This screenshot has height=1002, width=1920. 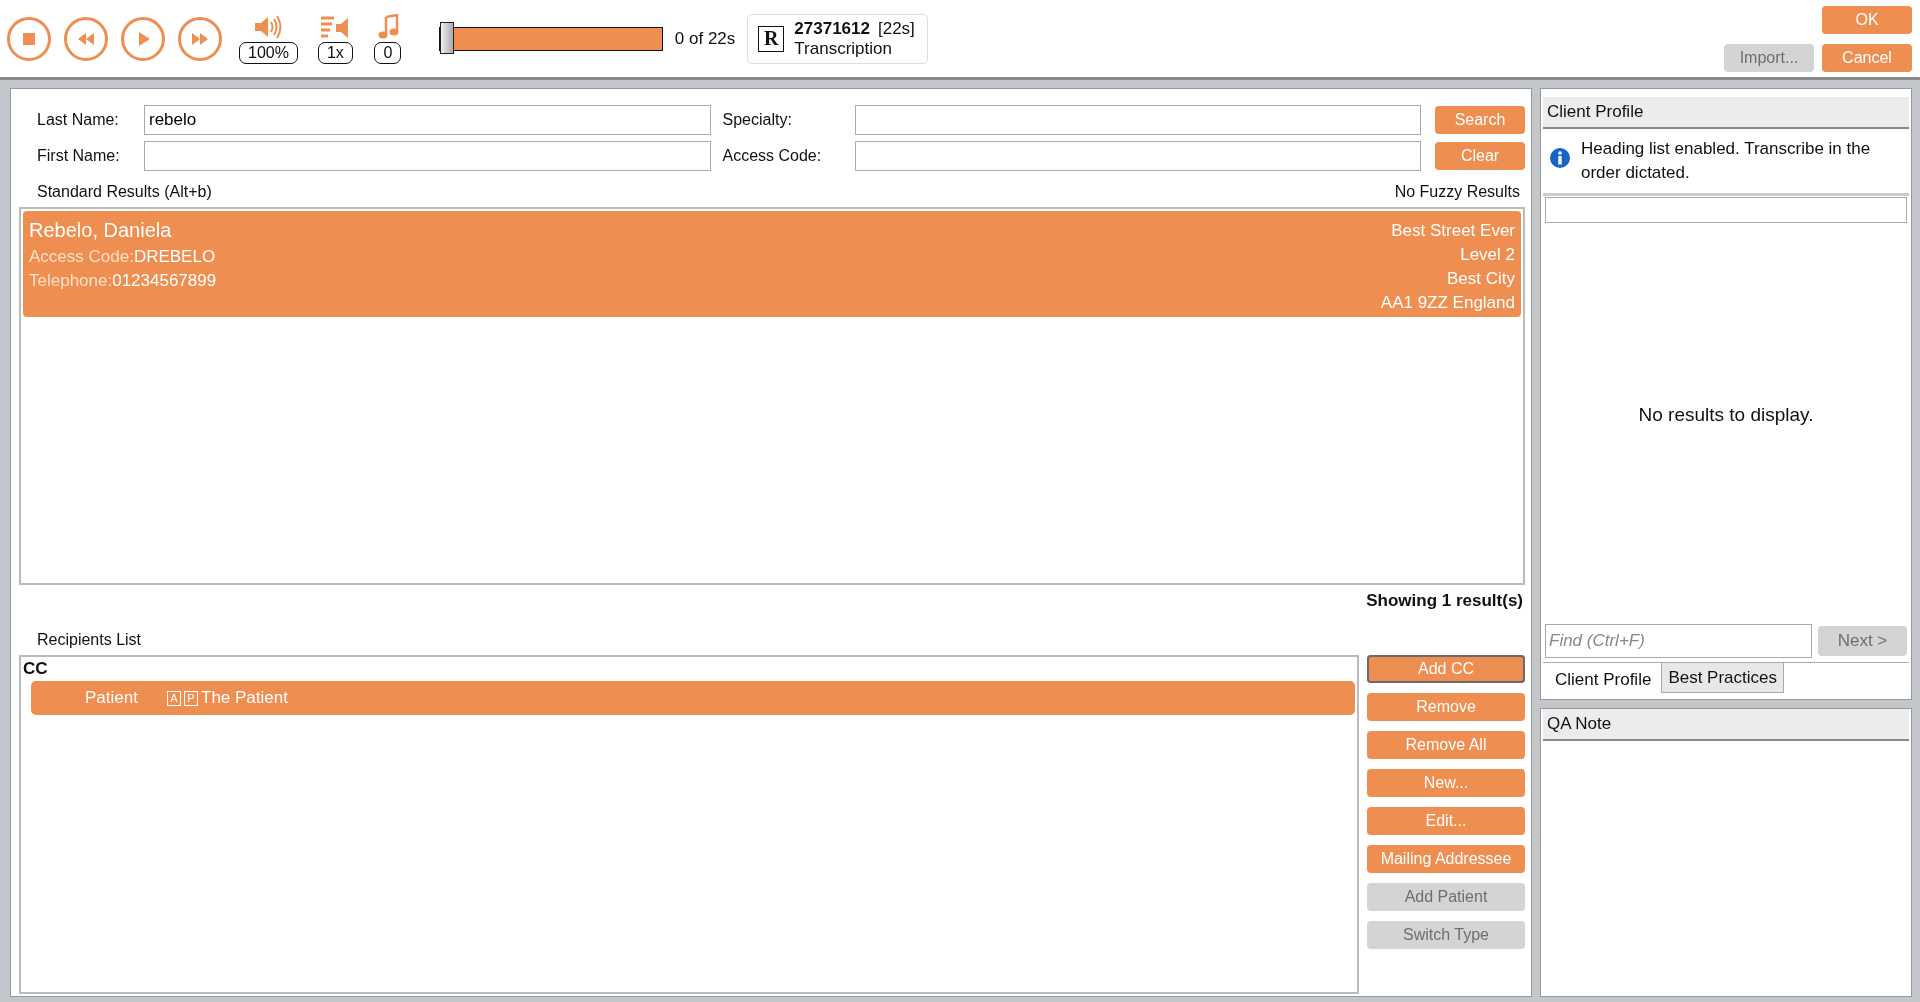 What do you see at coordinates (1726, 161) in the screenshot?
I see `notice-text: Heading list enabled. Transcribe in the order dictated.` at bounding box center [1726, 161].